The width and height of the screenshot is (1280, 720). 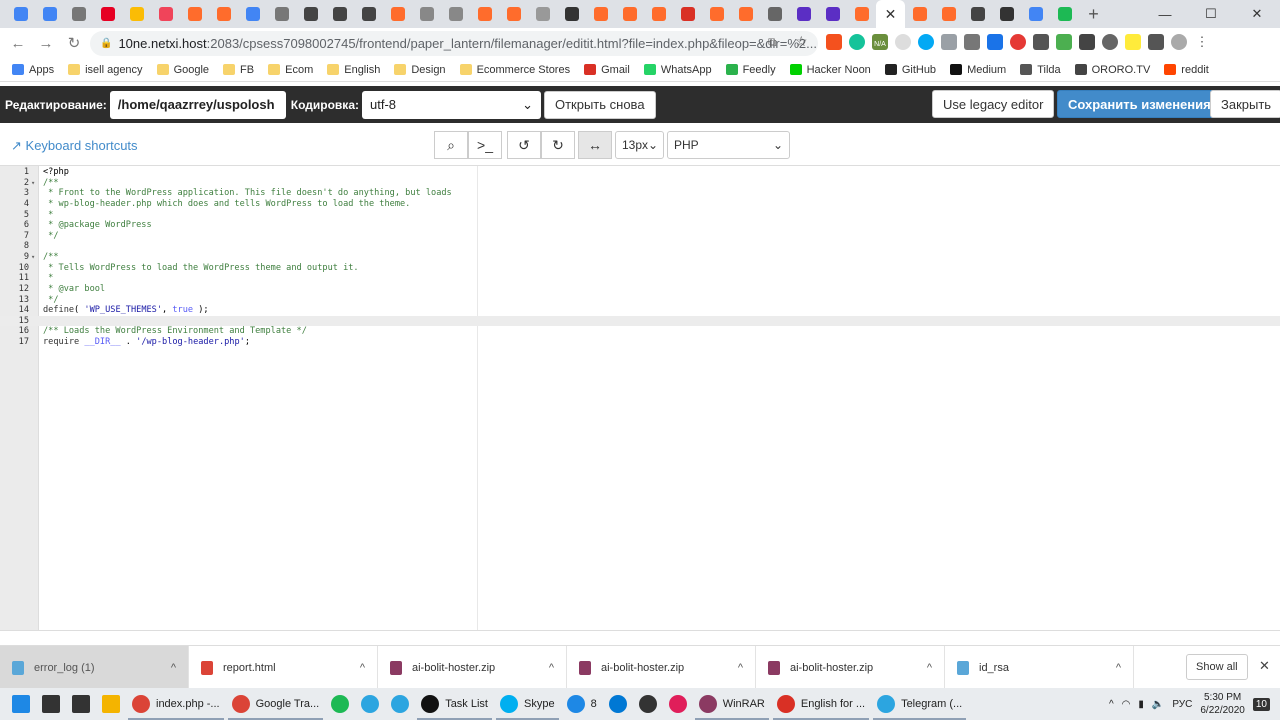 What do you see at coordinates (1039, 667) in the screenshot?
I see `download-item: id_rsa ^` at bounding box center [1039, 667].